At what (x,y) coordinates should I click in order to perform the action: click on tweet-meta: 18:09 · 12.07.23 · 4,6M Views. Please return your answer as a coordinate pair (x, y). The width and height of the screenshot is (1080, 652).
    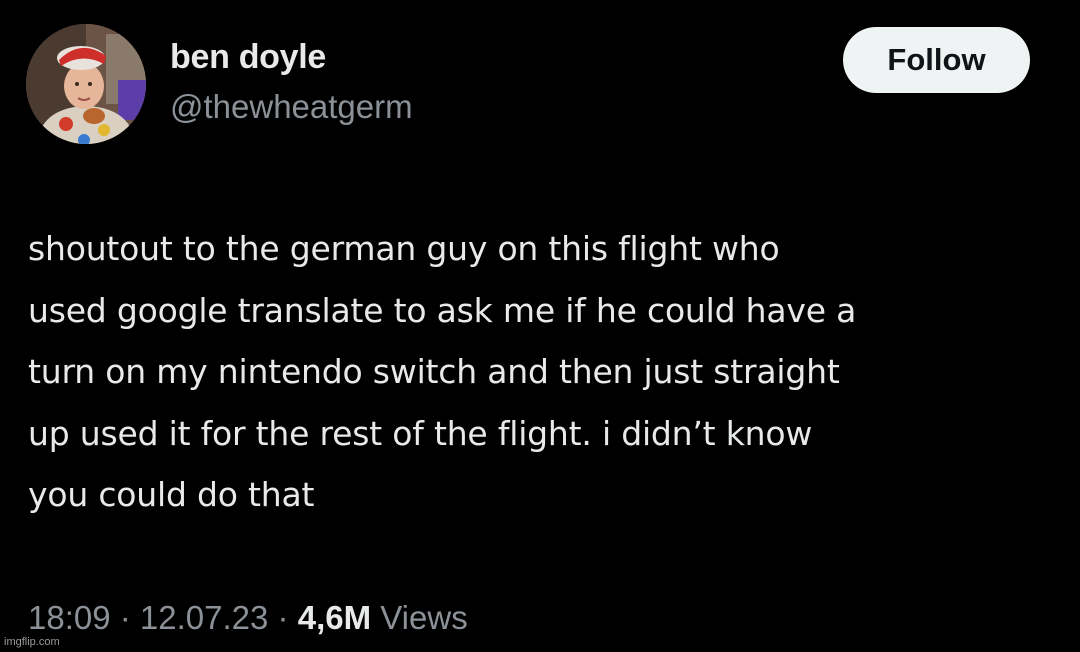
    Looking at the image, I should click on (248, 618).